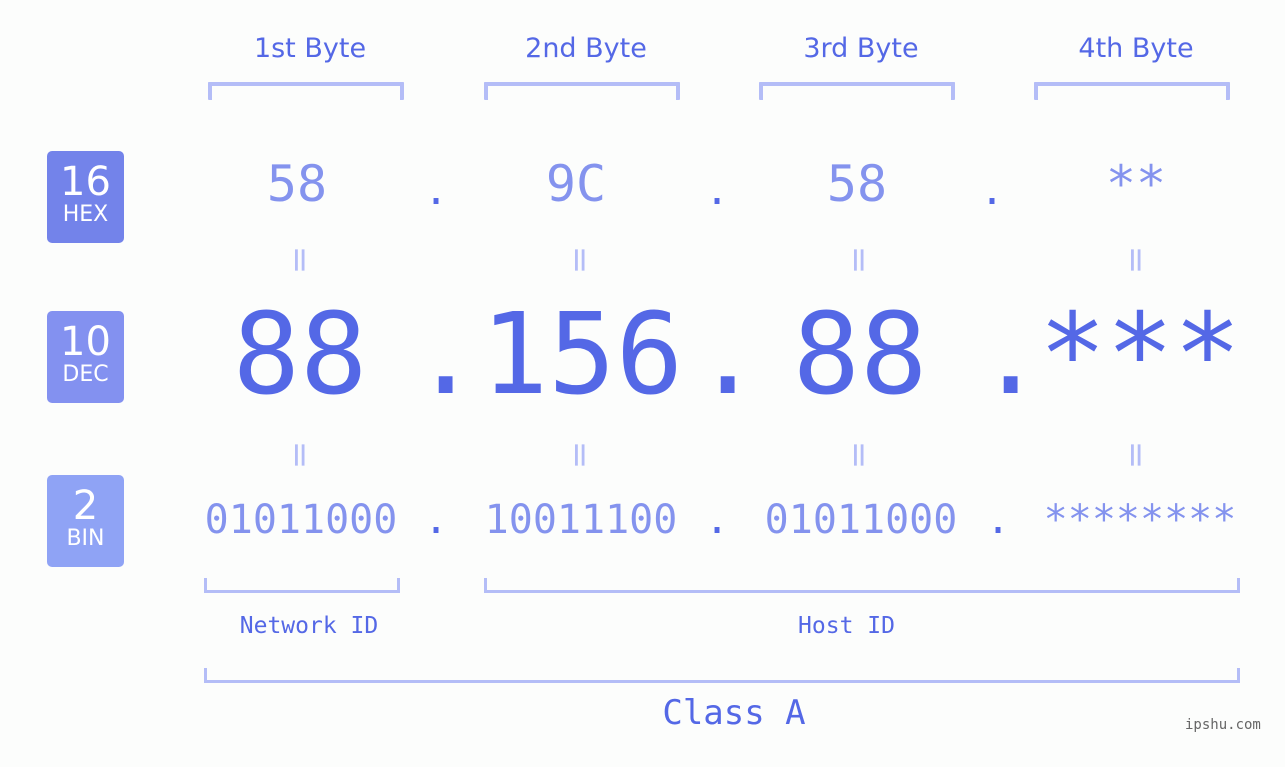 The height and width of the screenshot is (767, 1285). Describe the element at coordinates (1136, 184) in the screenshot. I see `hex-byte-4: **` at that location.